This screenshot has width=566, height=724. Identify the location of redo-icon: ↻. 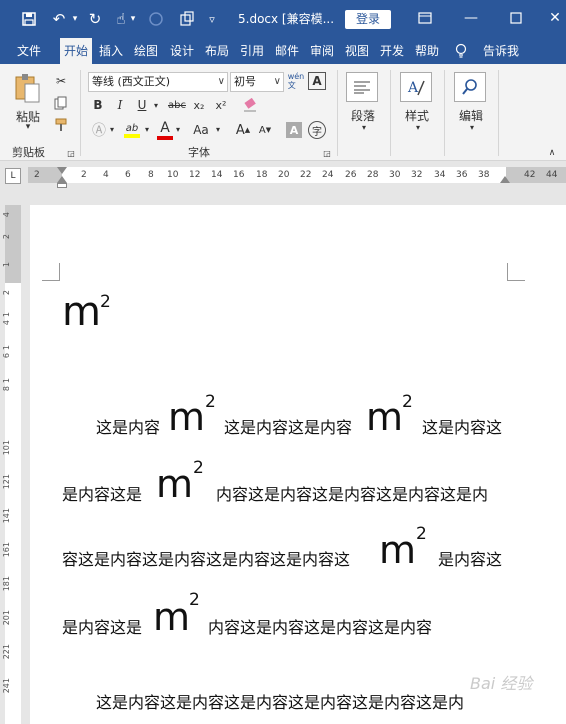
(95, 19).